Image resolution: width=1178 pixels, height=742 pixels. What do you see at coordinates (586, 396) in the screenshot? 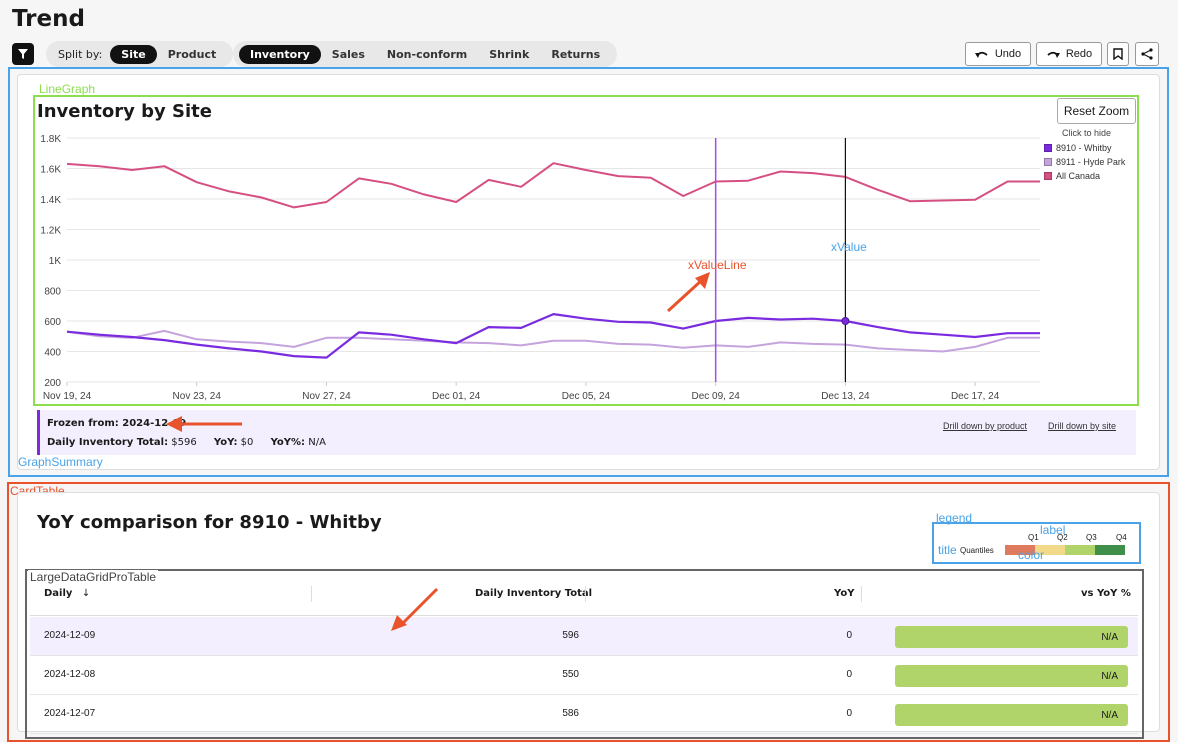
I see `x-tick-label: Dec 05, 24` at bounding box center [586, 396].